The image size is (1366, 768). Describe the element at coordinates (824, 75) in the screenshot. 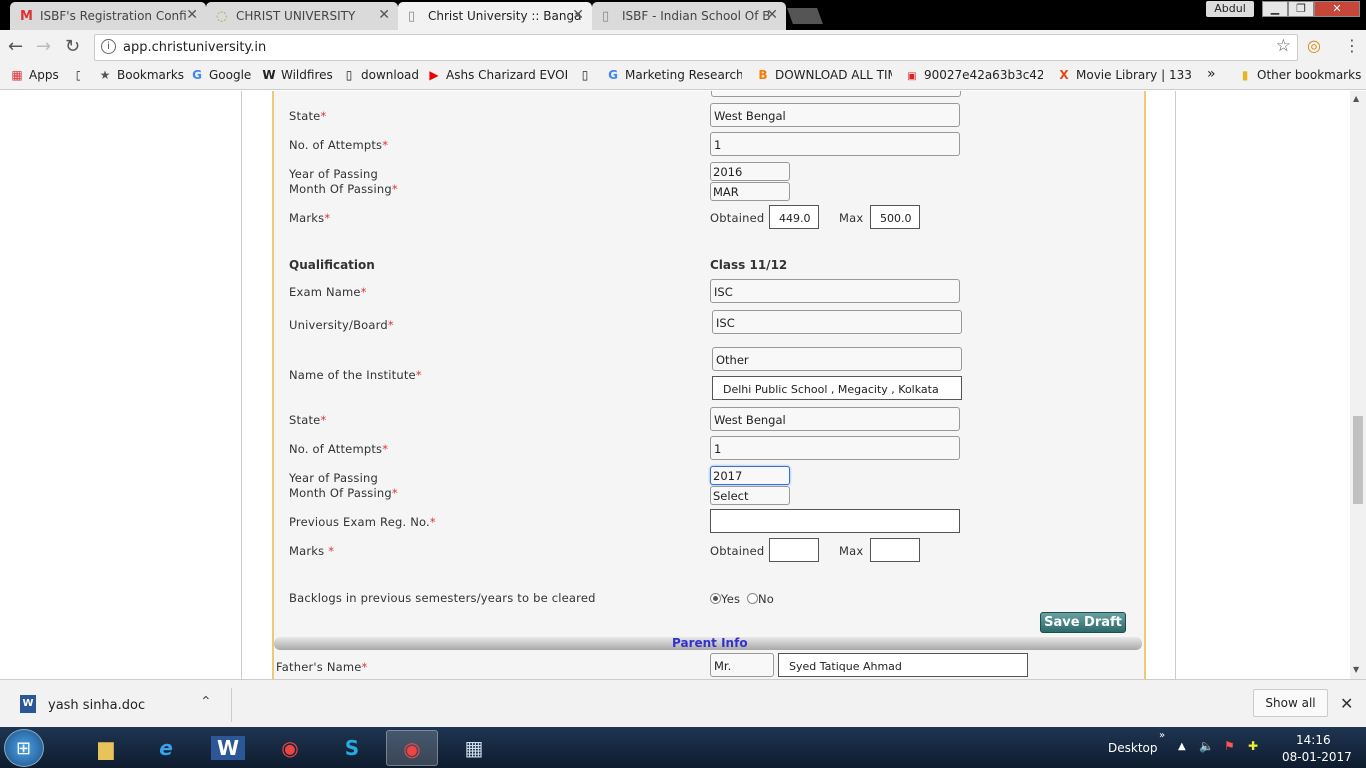

I see `bookmark-download-all: B DOWNLOAD ALL TIM` at that location.